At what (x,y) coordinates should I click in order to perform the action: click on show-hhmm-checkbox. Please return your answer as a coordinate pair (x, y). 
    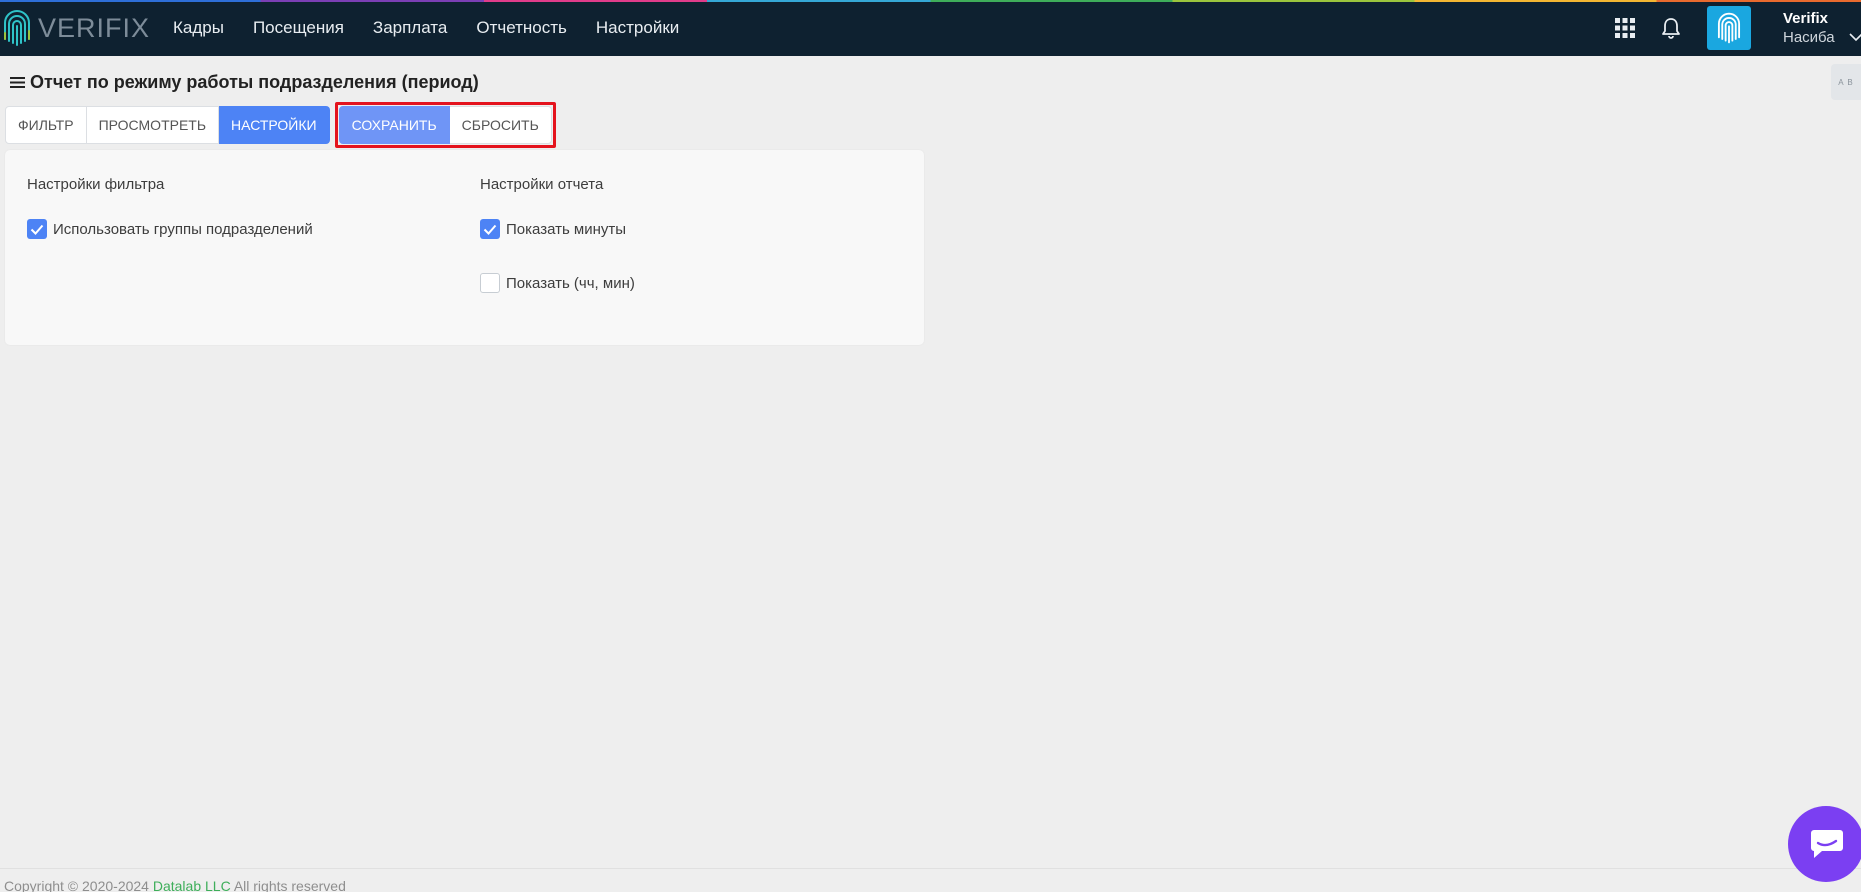
    Looking at the image, I should click on (490, 283).